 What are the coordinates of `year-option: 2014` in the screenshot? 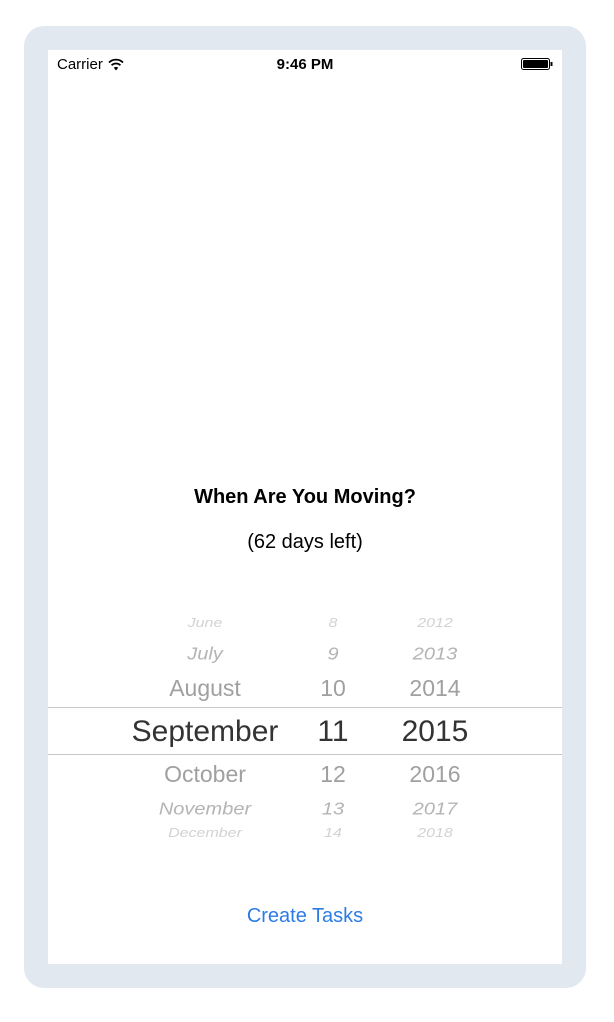 It's located at (435, 688).